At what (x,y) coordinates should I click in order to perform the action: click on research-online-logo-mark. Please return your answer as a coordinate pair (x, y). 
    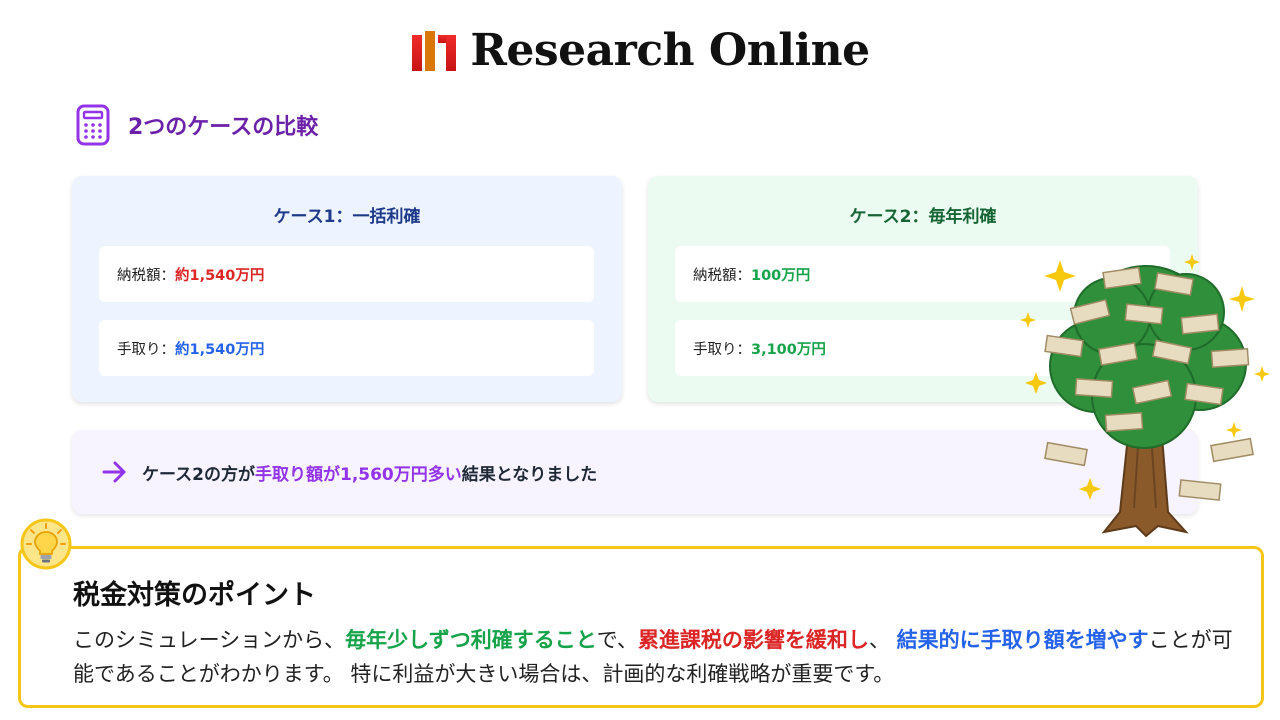
    Looking at the image, I should click on (434, 51).